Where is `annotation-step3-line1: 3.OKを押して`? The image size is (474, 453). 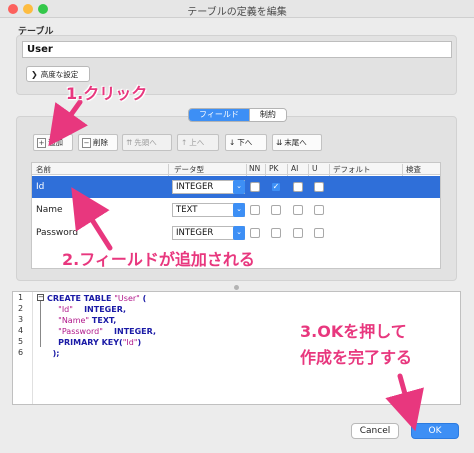
annotation-step3-line1: 3.OKを押して is located at coordinates (353, 331).